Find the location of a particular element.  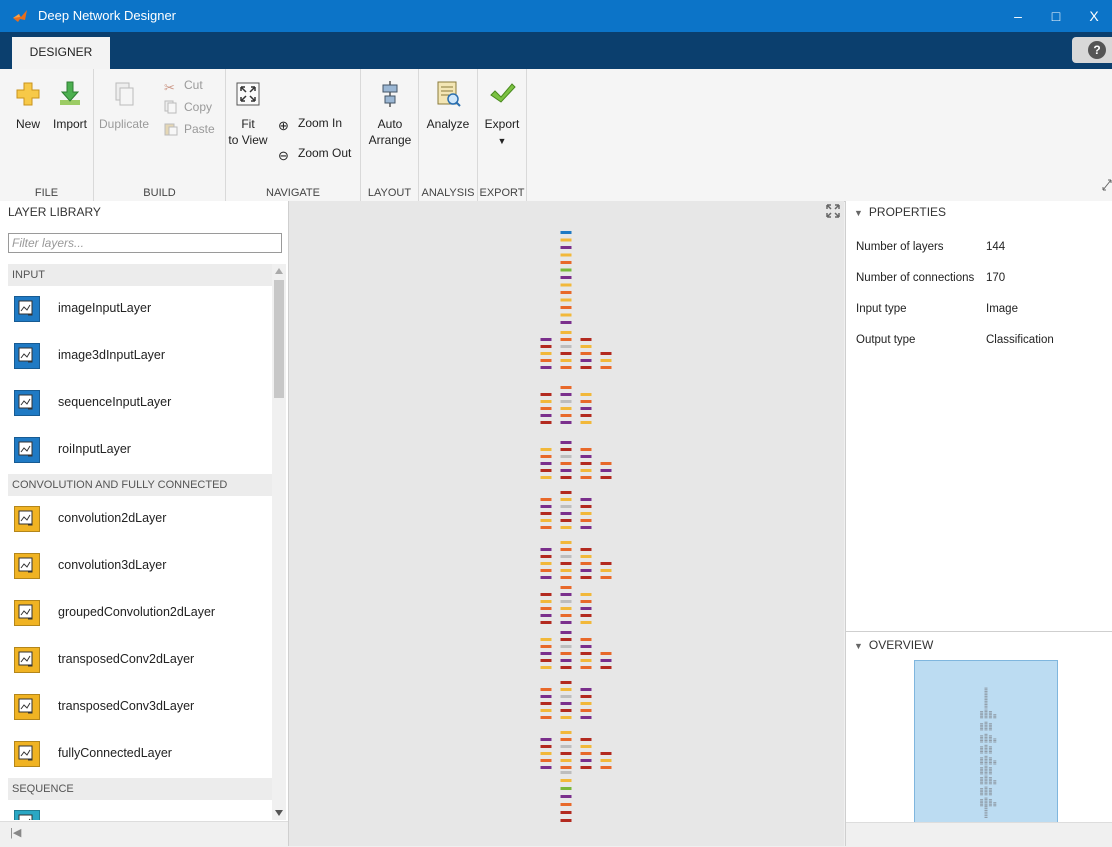

copy-button: Copy is located at coordinates (188, 107).